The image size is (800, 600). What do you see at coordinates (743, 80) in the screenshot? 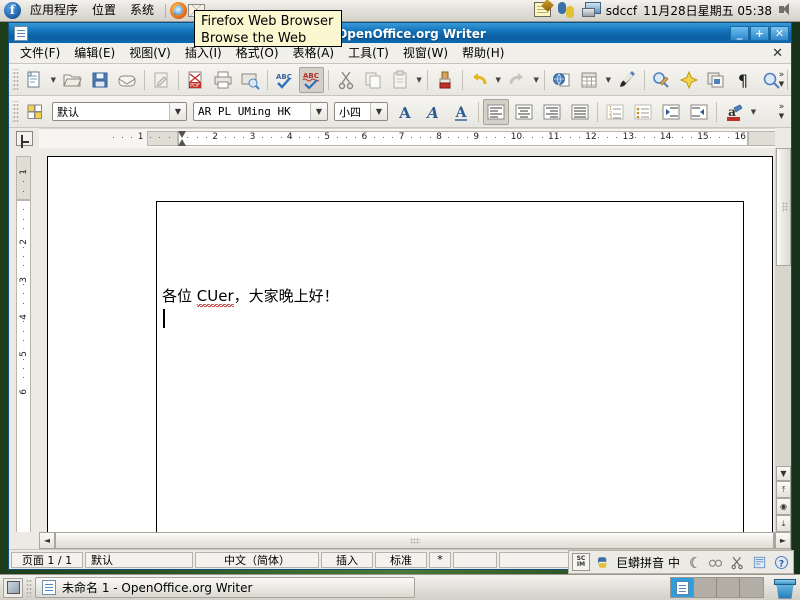
I see `formatting-marks-button: ¶` at bounding box center [743, 80].